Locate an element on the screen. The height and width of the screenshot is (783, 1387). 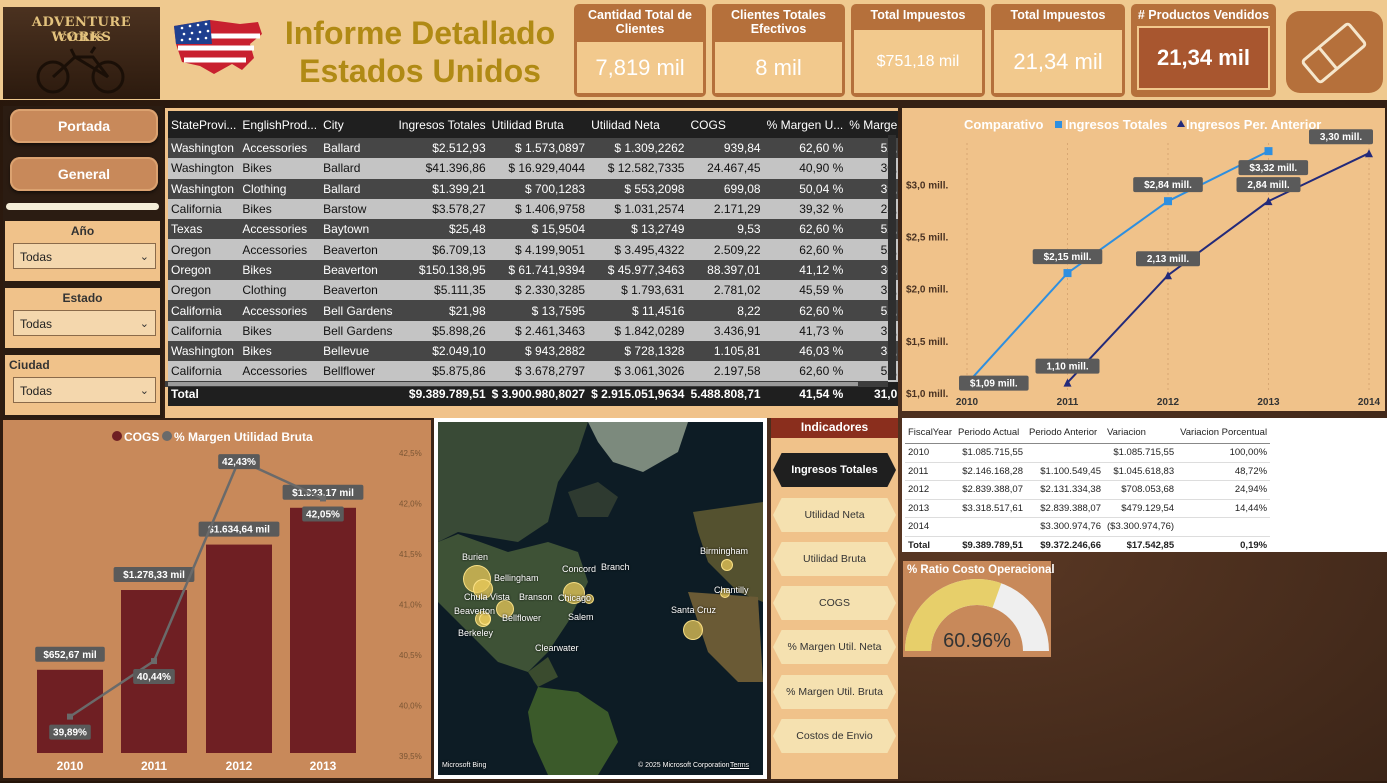
series-line is located at coordinates (1117, 267).